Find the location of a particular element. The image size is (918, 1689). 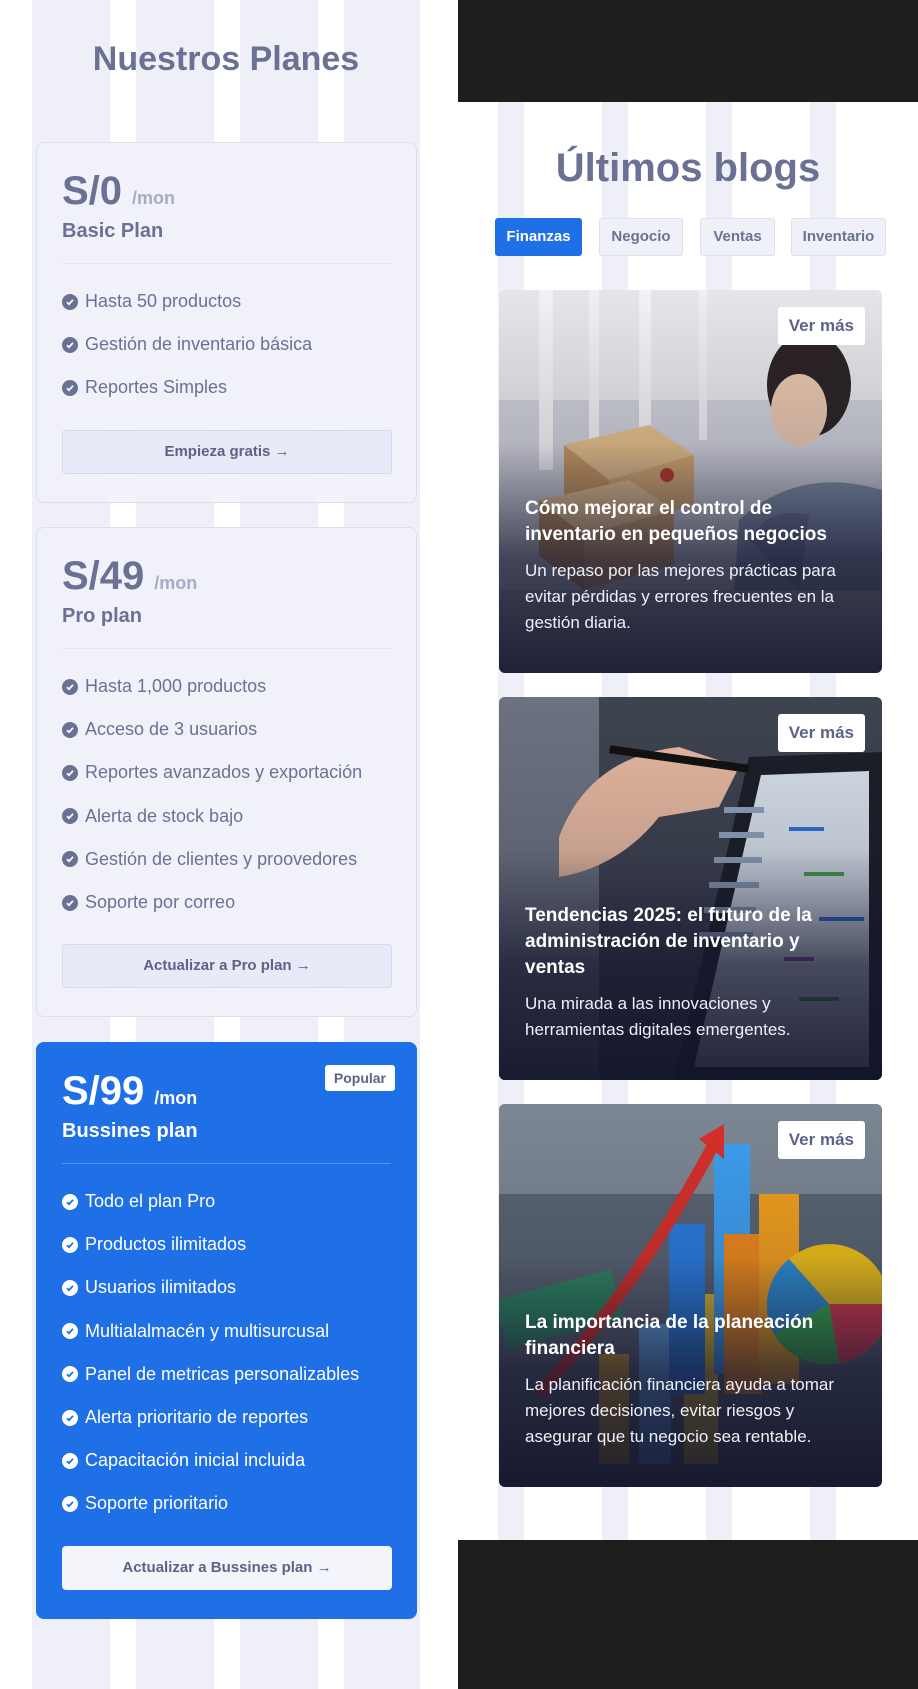

feature-label: Alerta de stock bajo is located at coordinates (164, 815).